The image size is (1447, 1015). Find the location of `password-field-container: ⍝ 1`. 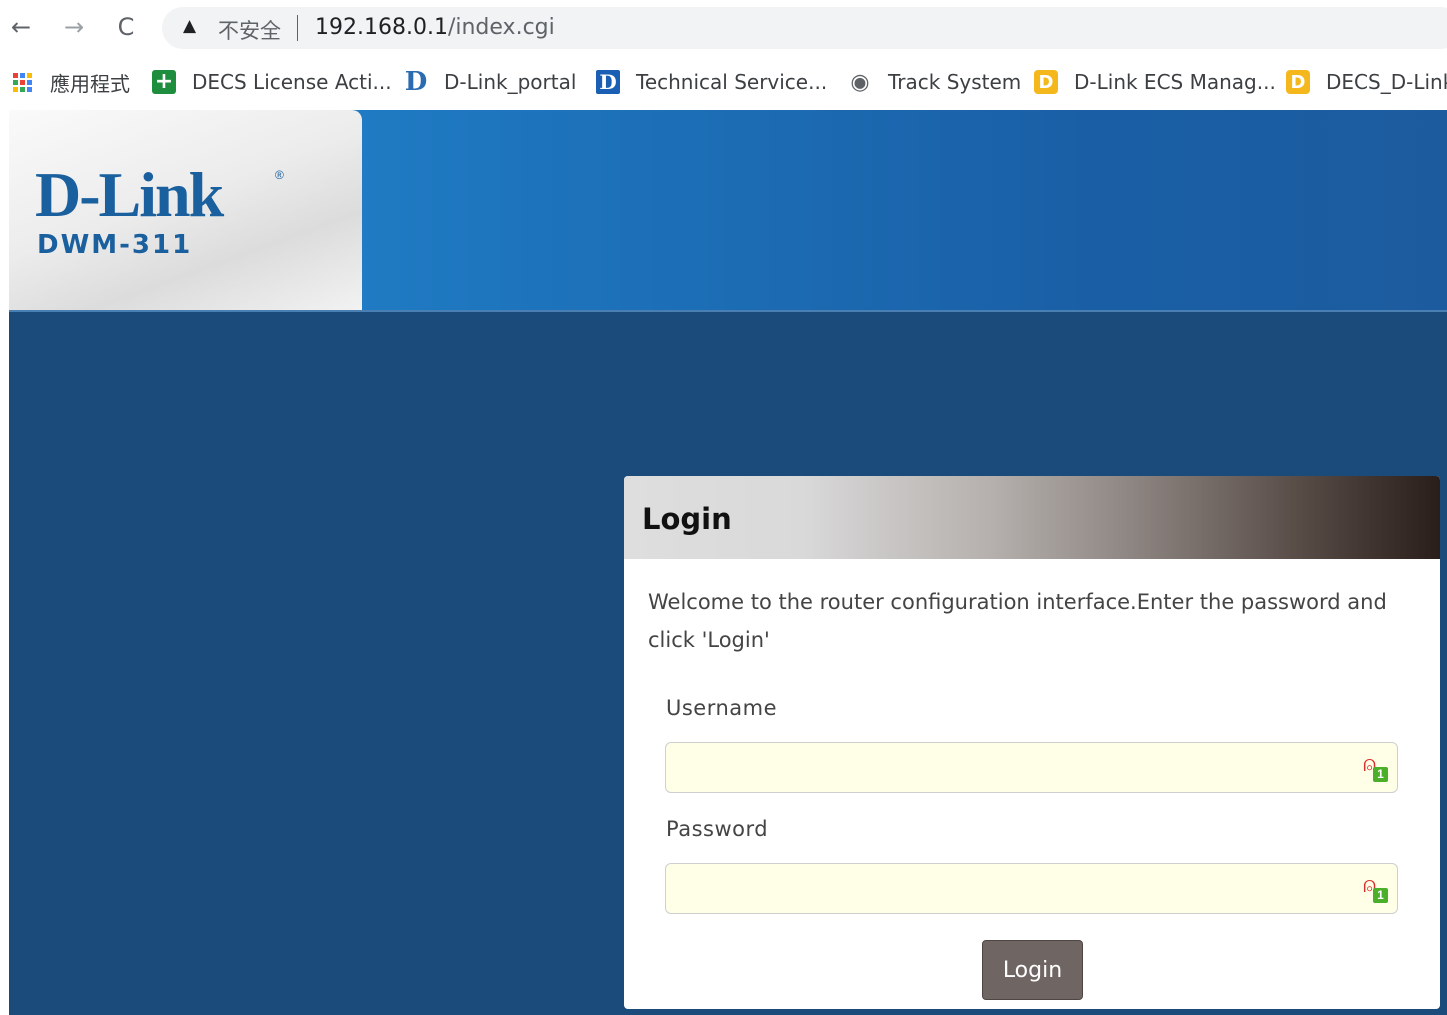

password-field-container: ⍝ 1 is located at coordinates (1031, 888).